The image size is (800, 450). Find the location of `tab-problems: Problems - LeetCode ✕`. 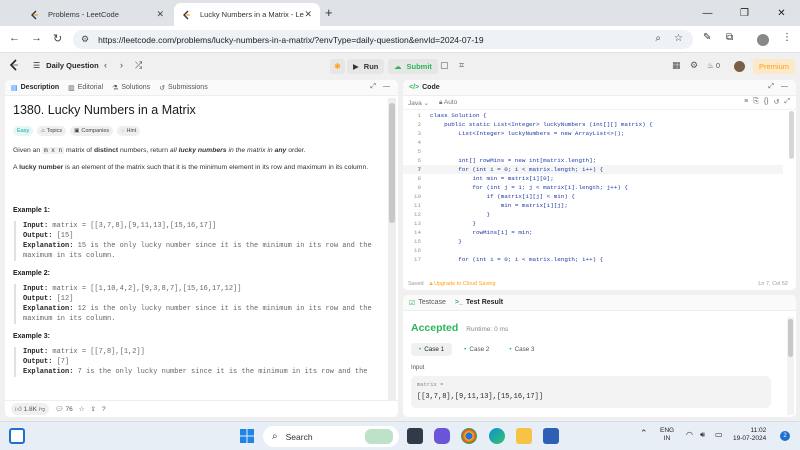

tab-problems: Problems - LeetCode ✕ is located at coordinates (97, 14).